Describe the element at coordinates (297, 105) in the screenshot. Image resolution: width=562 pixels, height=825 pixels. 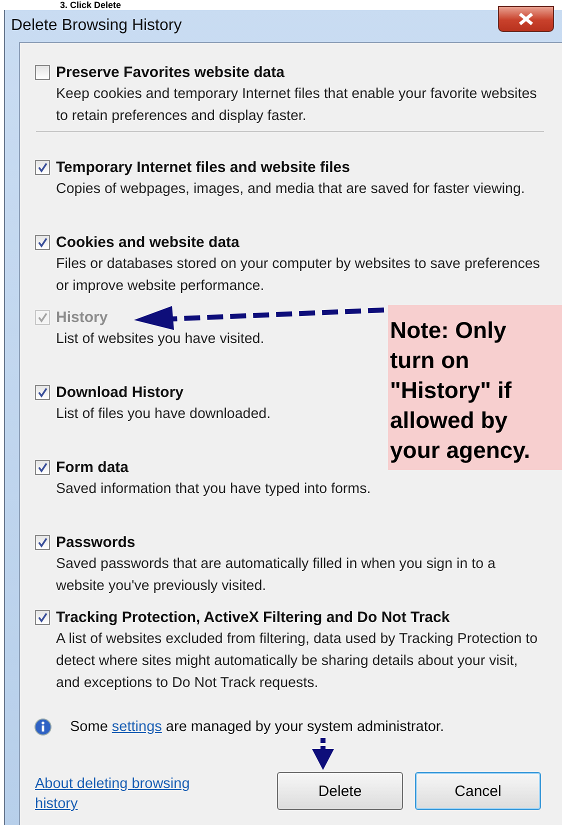
I see `option-description: Keep cookies and temporary Internet files that enable your favorite websites to retain preferences and display faster.` at that location.